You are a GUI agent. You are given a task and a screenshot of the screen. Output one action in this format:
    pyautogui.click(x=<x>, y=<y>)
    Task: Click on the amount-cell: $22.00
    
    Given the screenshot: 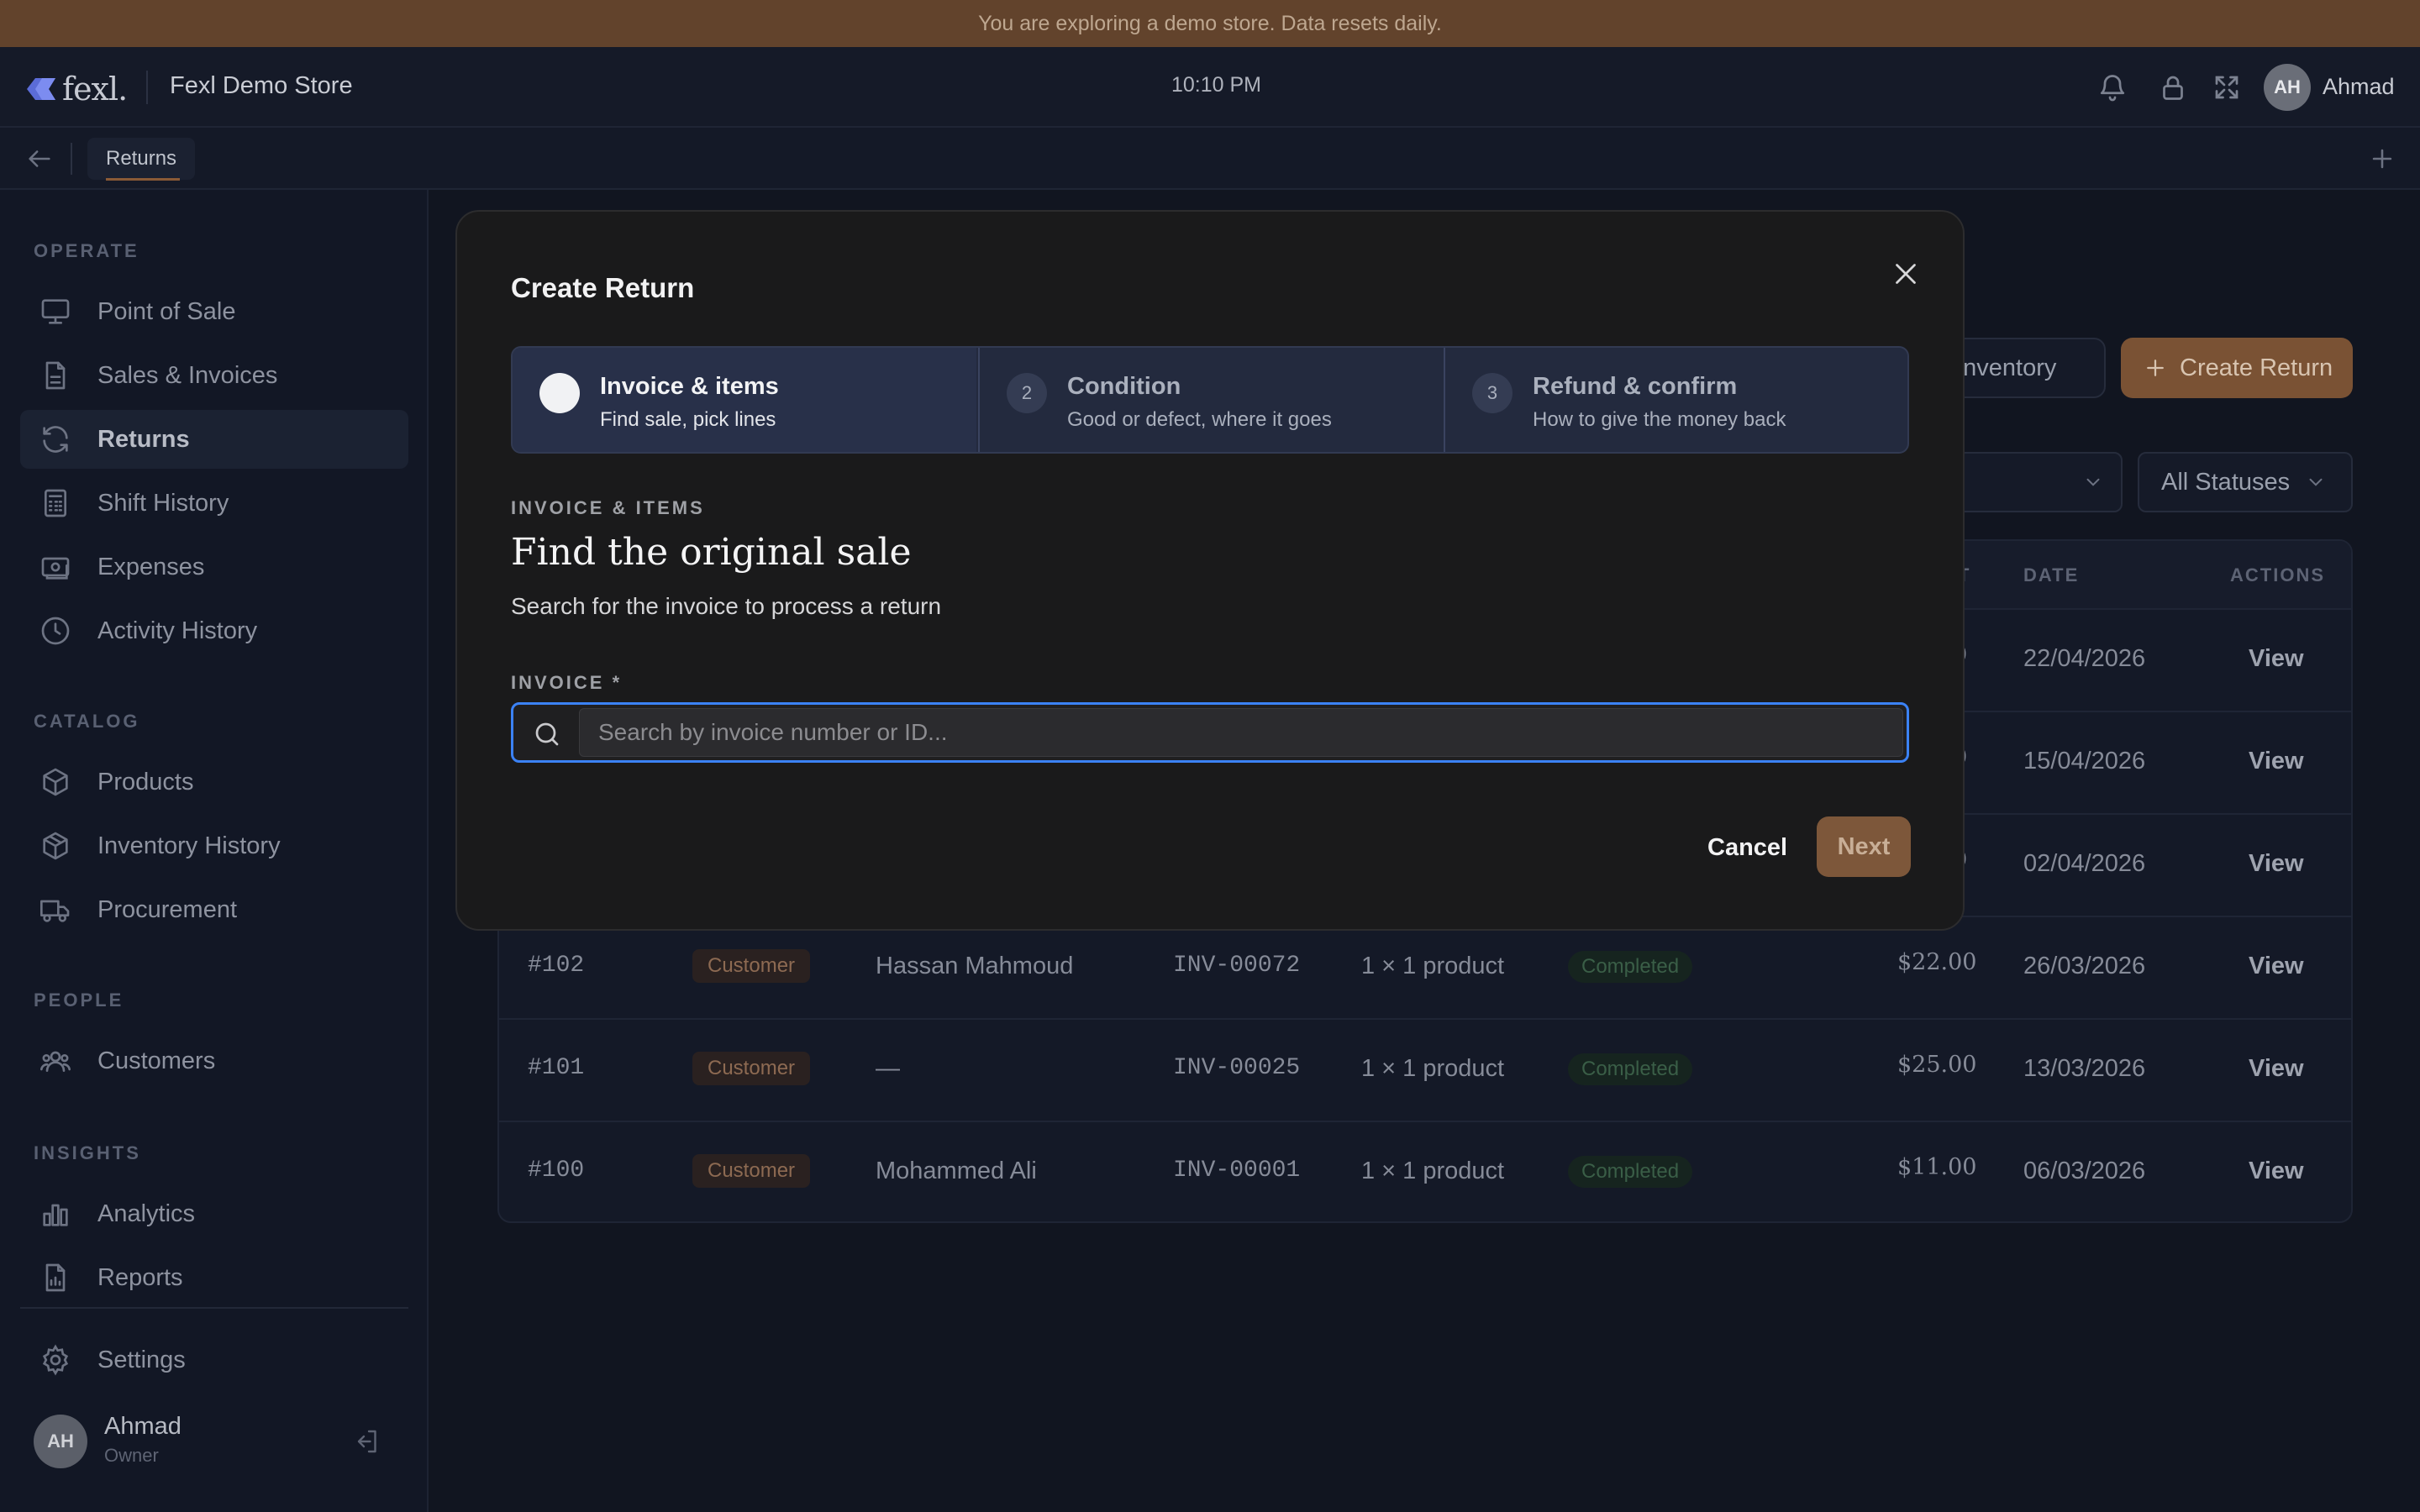 What is the action you would take?
    pyautogui.click(x=1937, y=962)
    